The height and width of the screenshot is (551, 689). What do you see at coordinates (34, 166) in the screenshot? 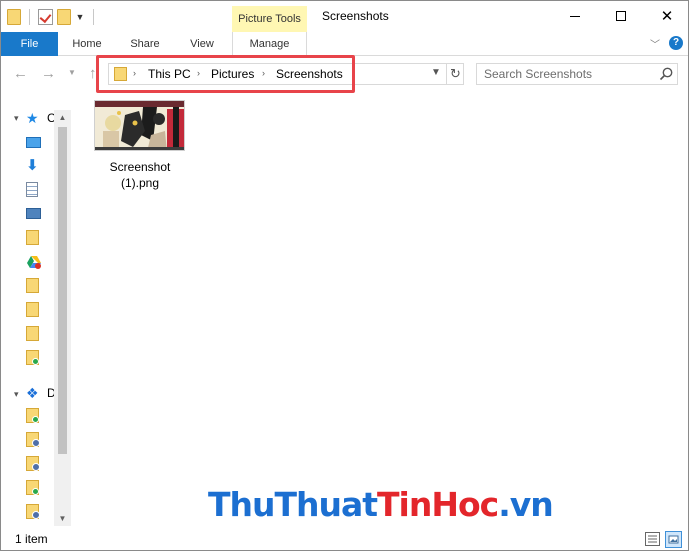
I see `downloads-icon: ⬇` at bounding box center [34, 166].